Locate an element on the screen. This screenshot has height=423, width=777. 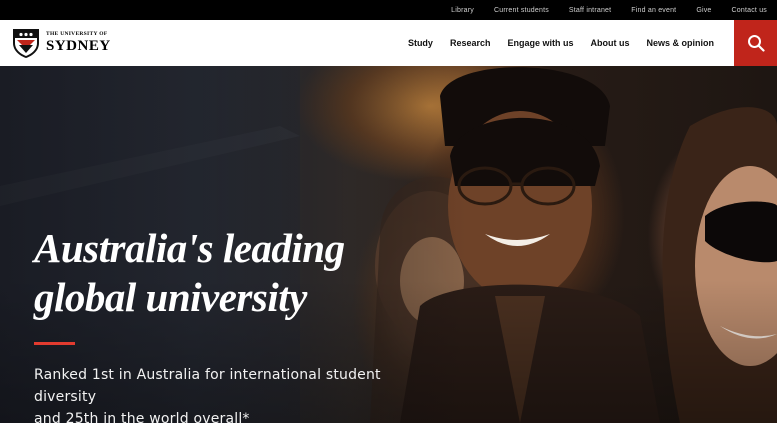
hero-accent-rule is located at coordinates (54, 343).